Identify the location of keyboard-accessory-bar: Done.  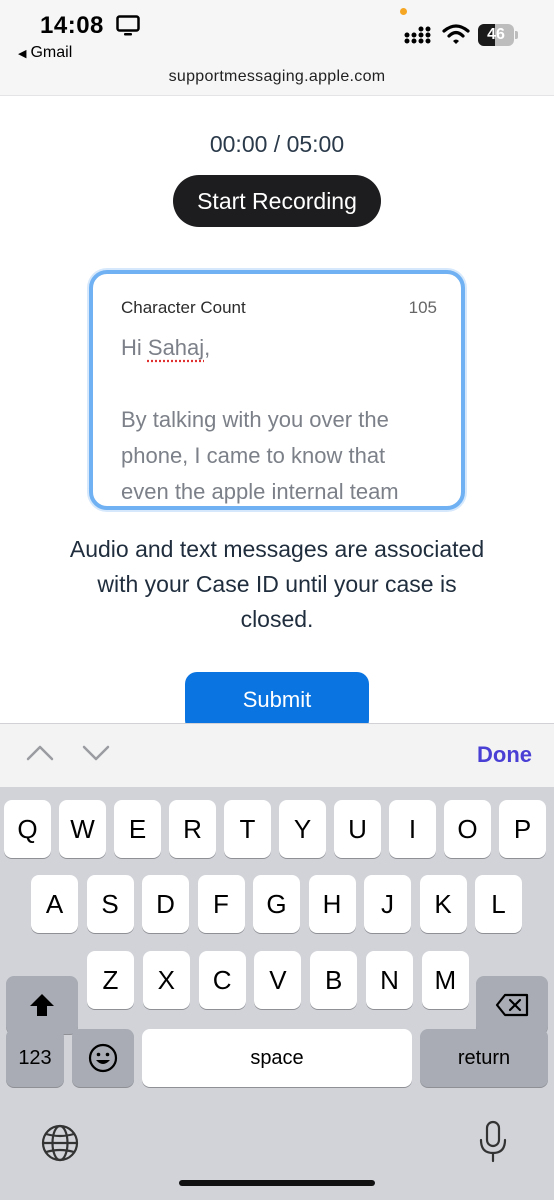
(277, 755).